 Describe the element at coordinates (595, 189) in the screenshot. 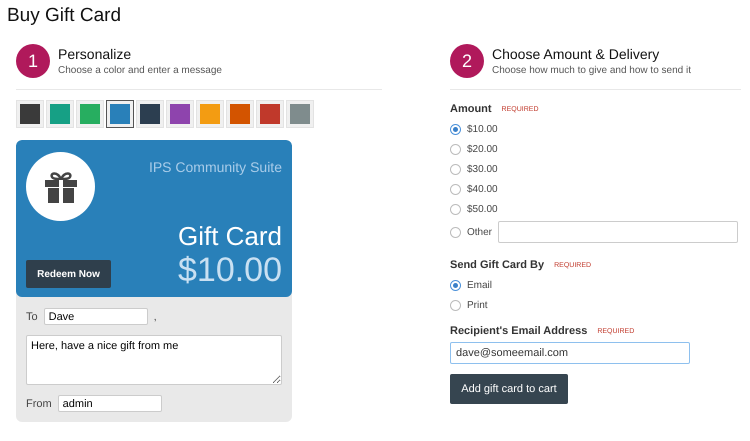

I see `radio-option: $40.00` at that location.